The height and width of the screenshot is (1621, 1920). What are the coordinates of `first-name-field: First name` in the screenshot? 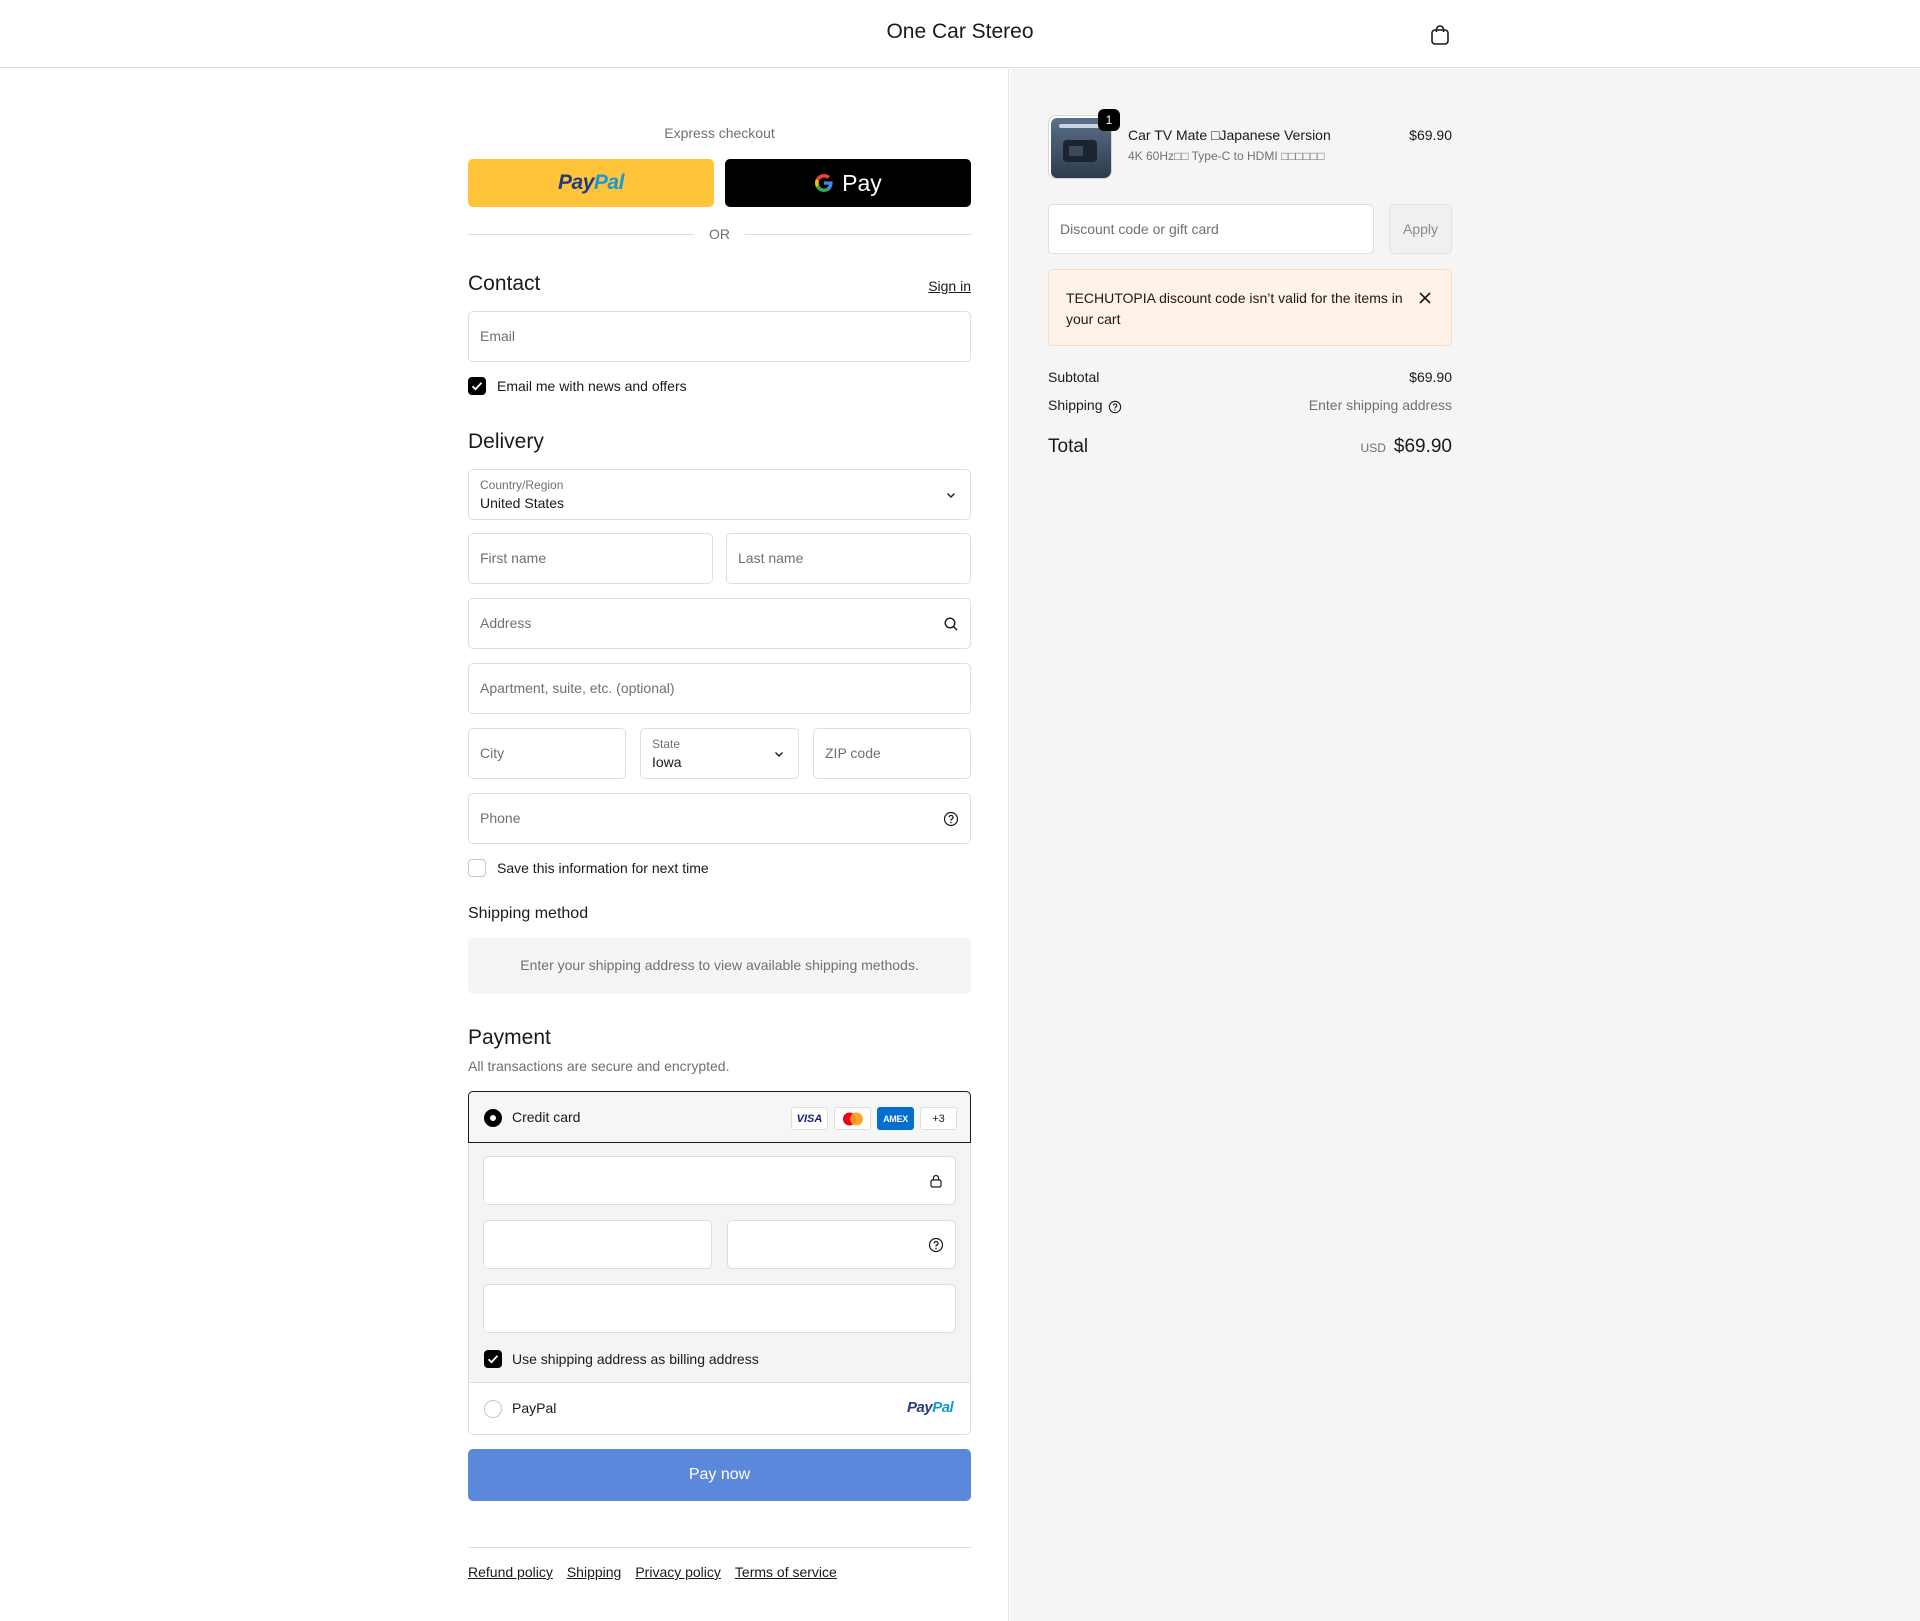 It's located at (590, 558).